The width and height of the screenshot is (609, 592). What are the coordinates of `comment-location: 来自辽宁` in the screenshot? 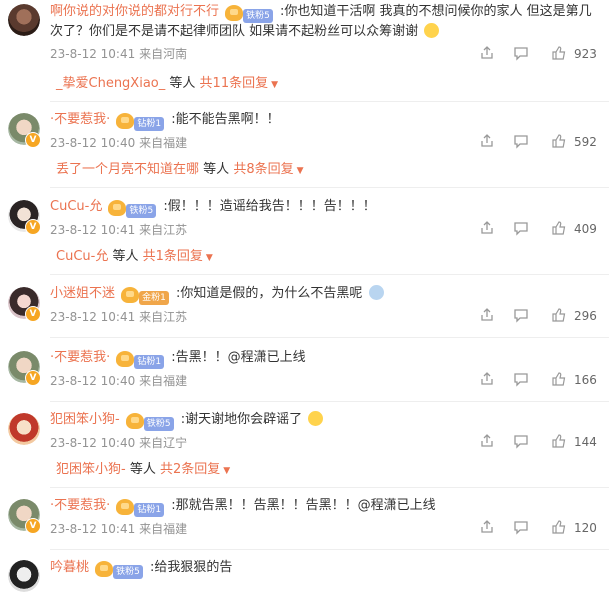 It's located at (163, 443).